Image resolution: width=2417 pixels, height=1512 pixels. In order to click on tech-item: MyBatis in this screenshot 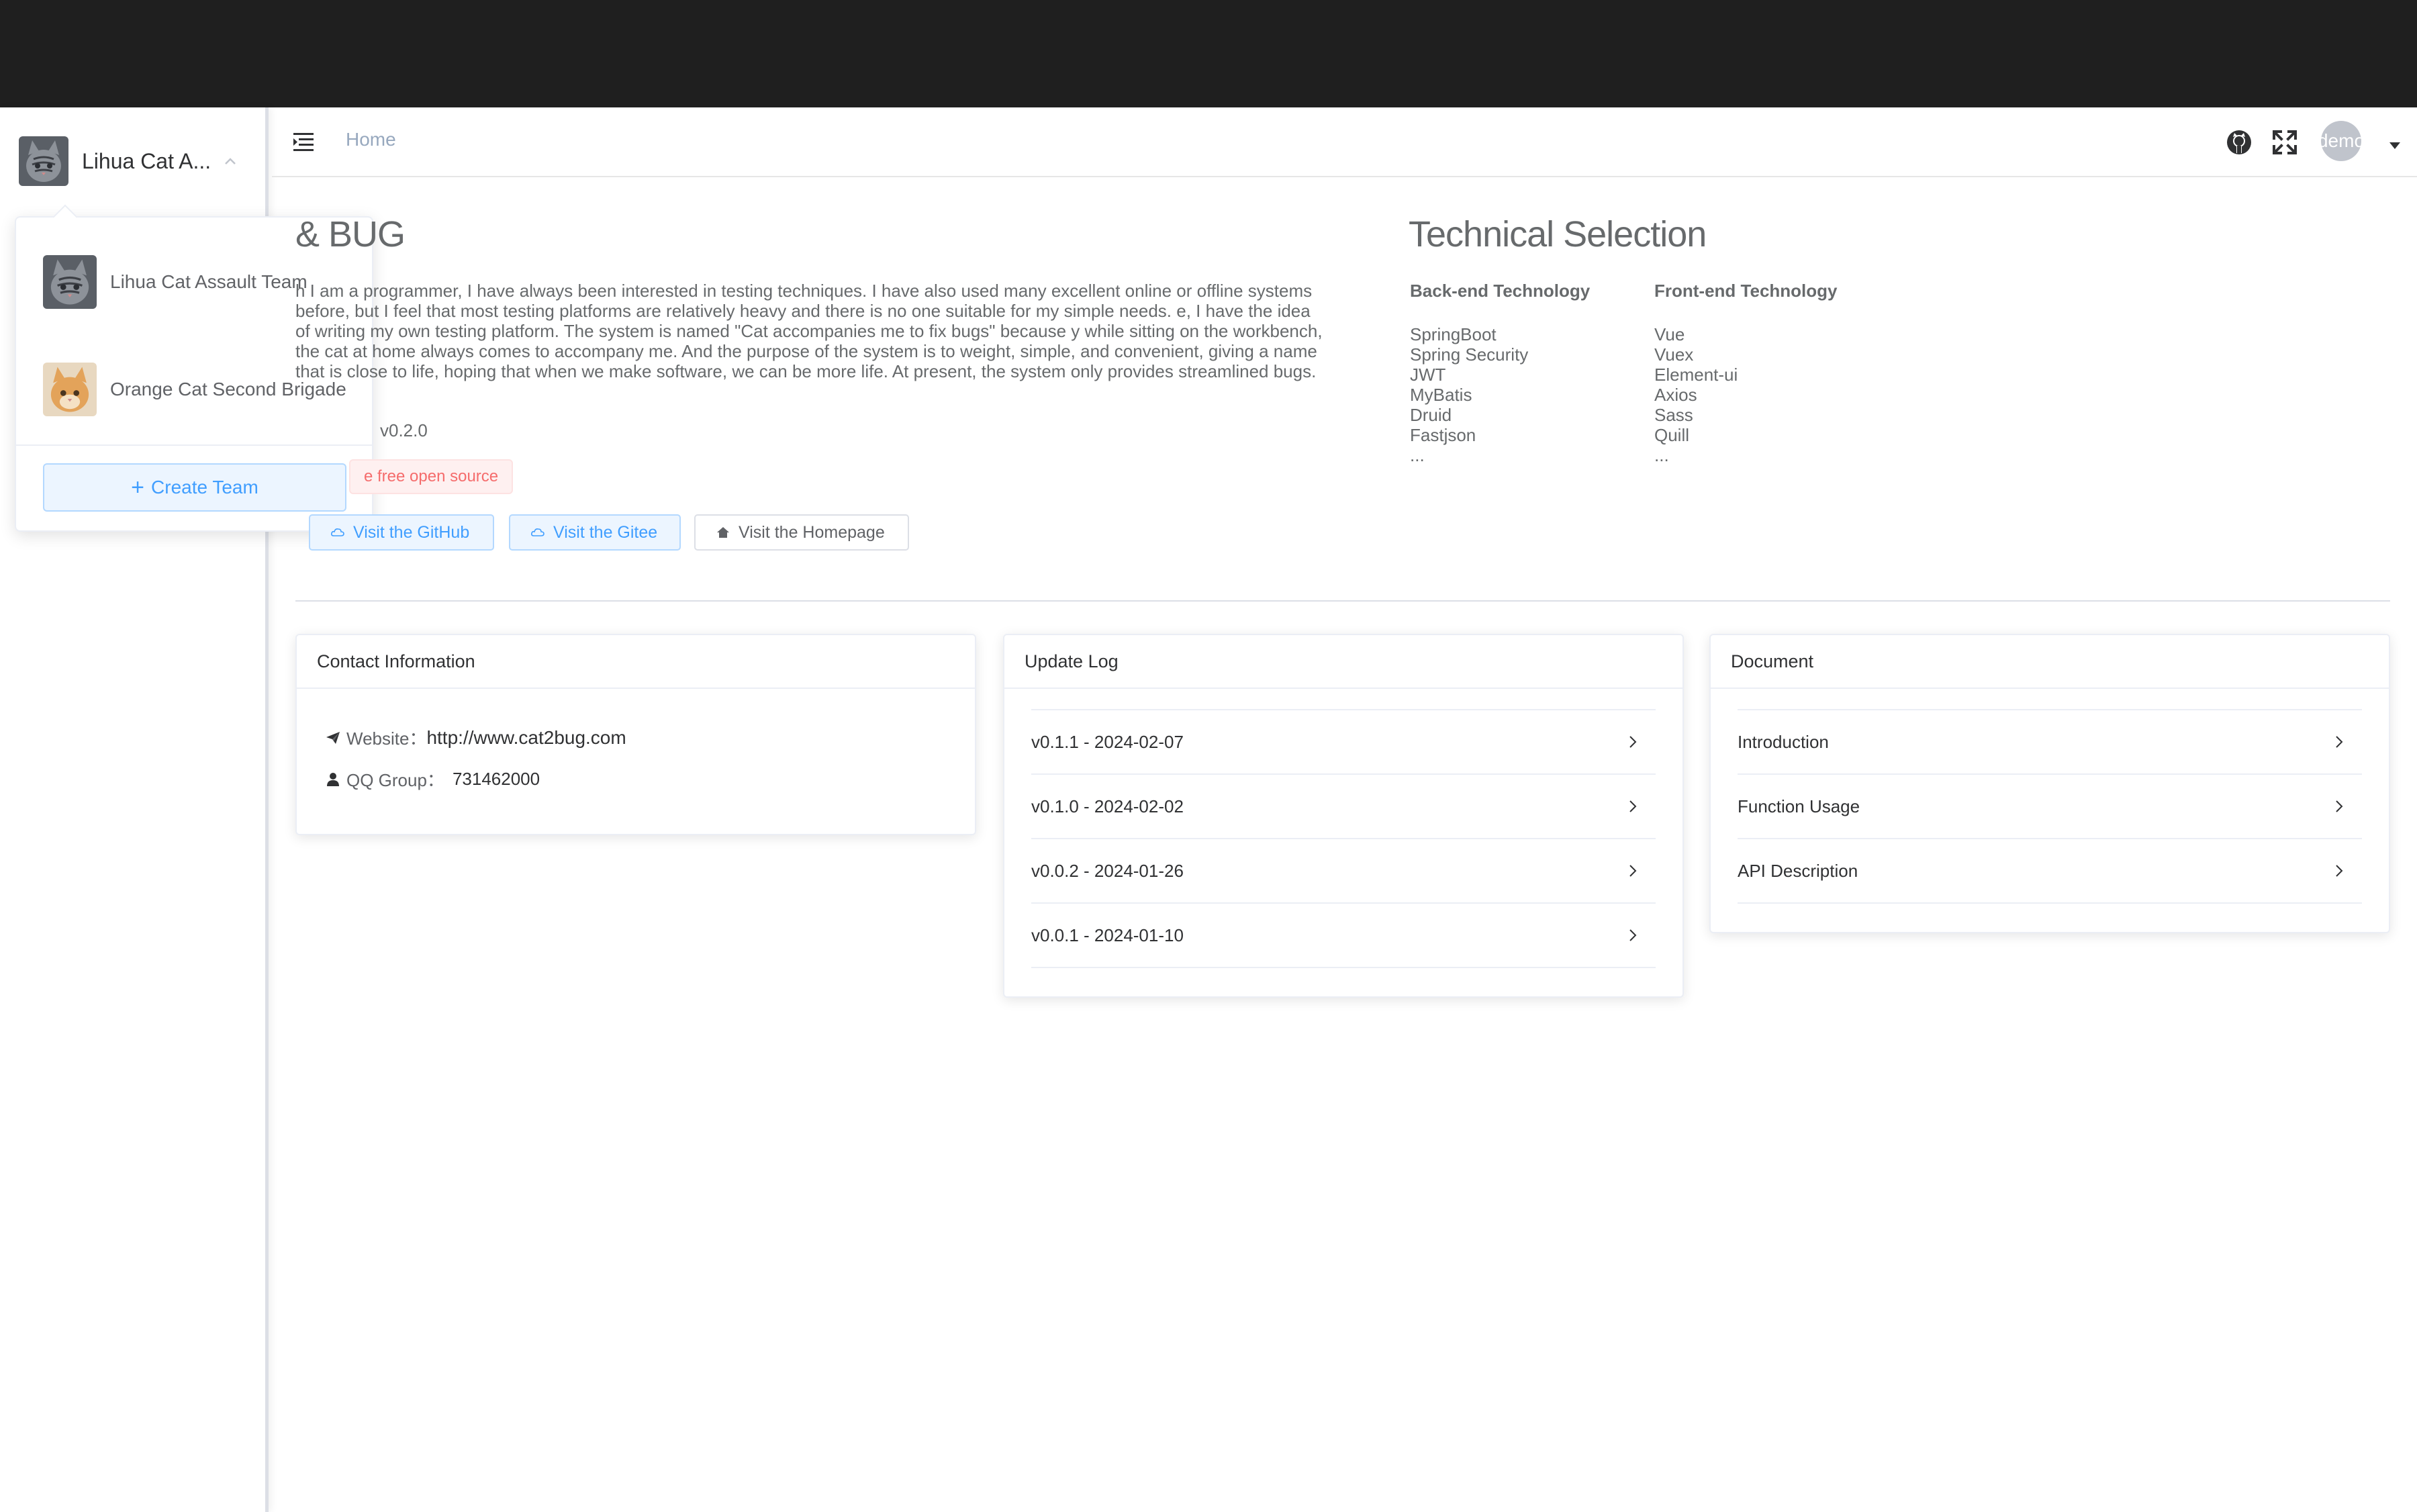, I will do `click(1441, 395)`.